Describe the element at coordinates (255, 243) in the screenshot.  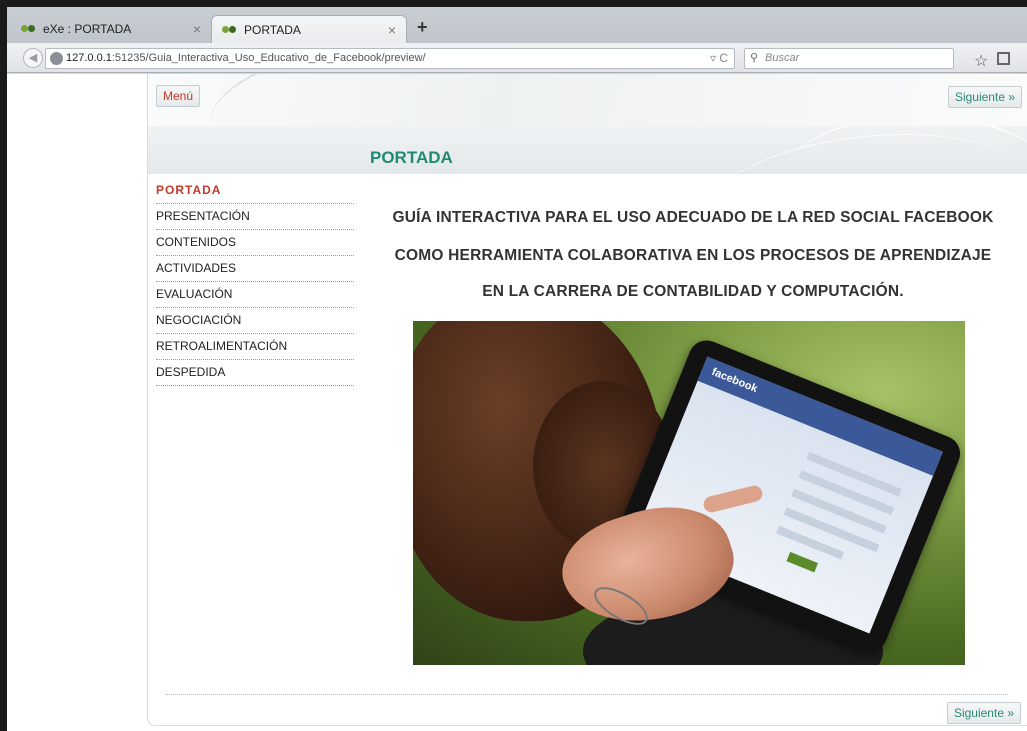
I see `nav-item-contenidos: CONTENIDOS` at that location.